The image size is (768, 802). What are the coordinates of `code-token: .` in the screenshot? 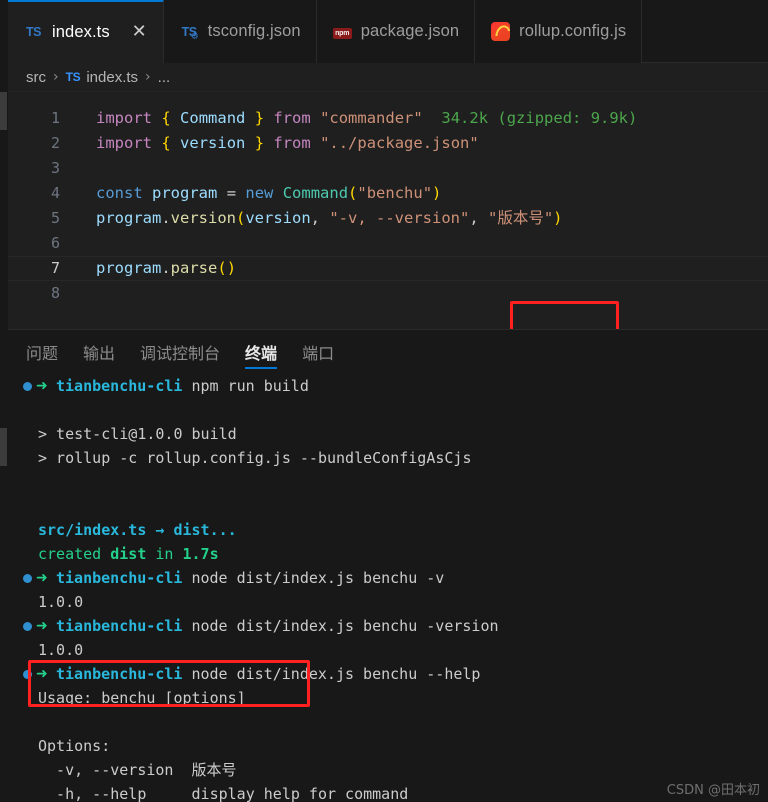 It's located at (166, 268).